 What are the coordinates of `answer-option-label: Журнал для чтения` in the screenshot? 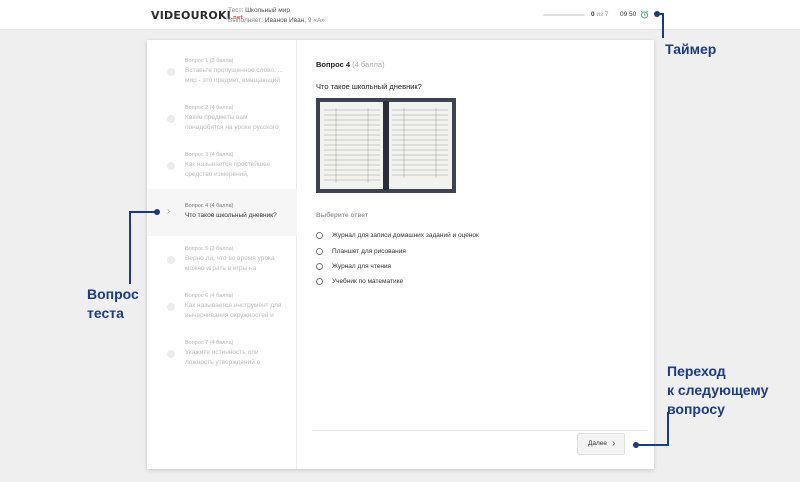 It's located at (362, 266).